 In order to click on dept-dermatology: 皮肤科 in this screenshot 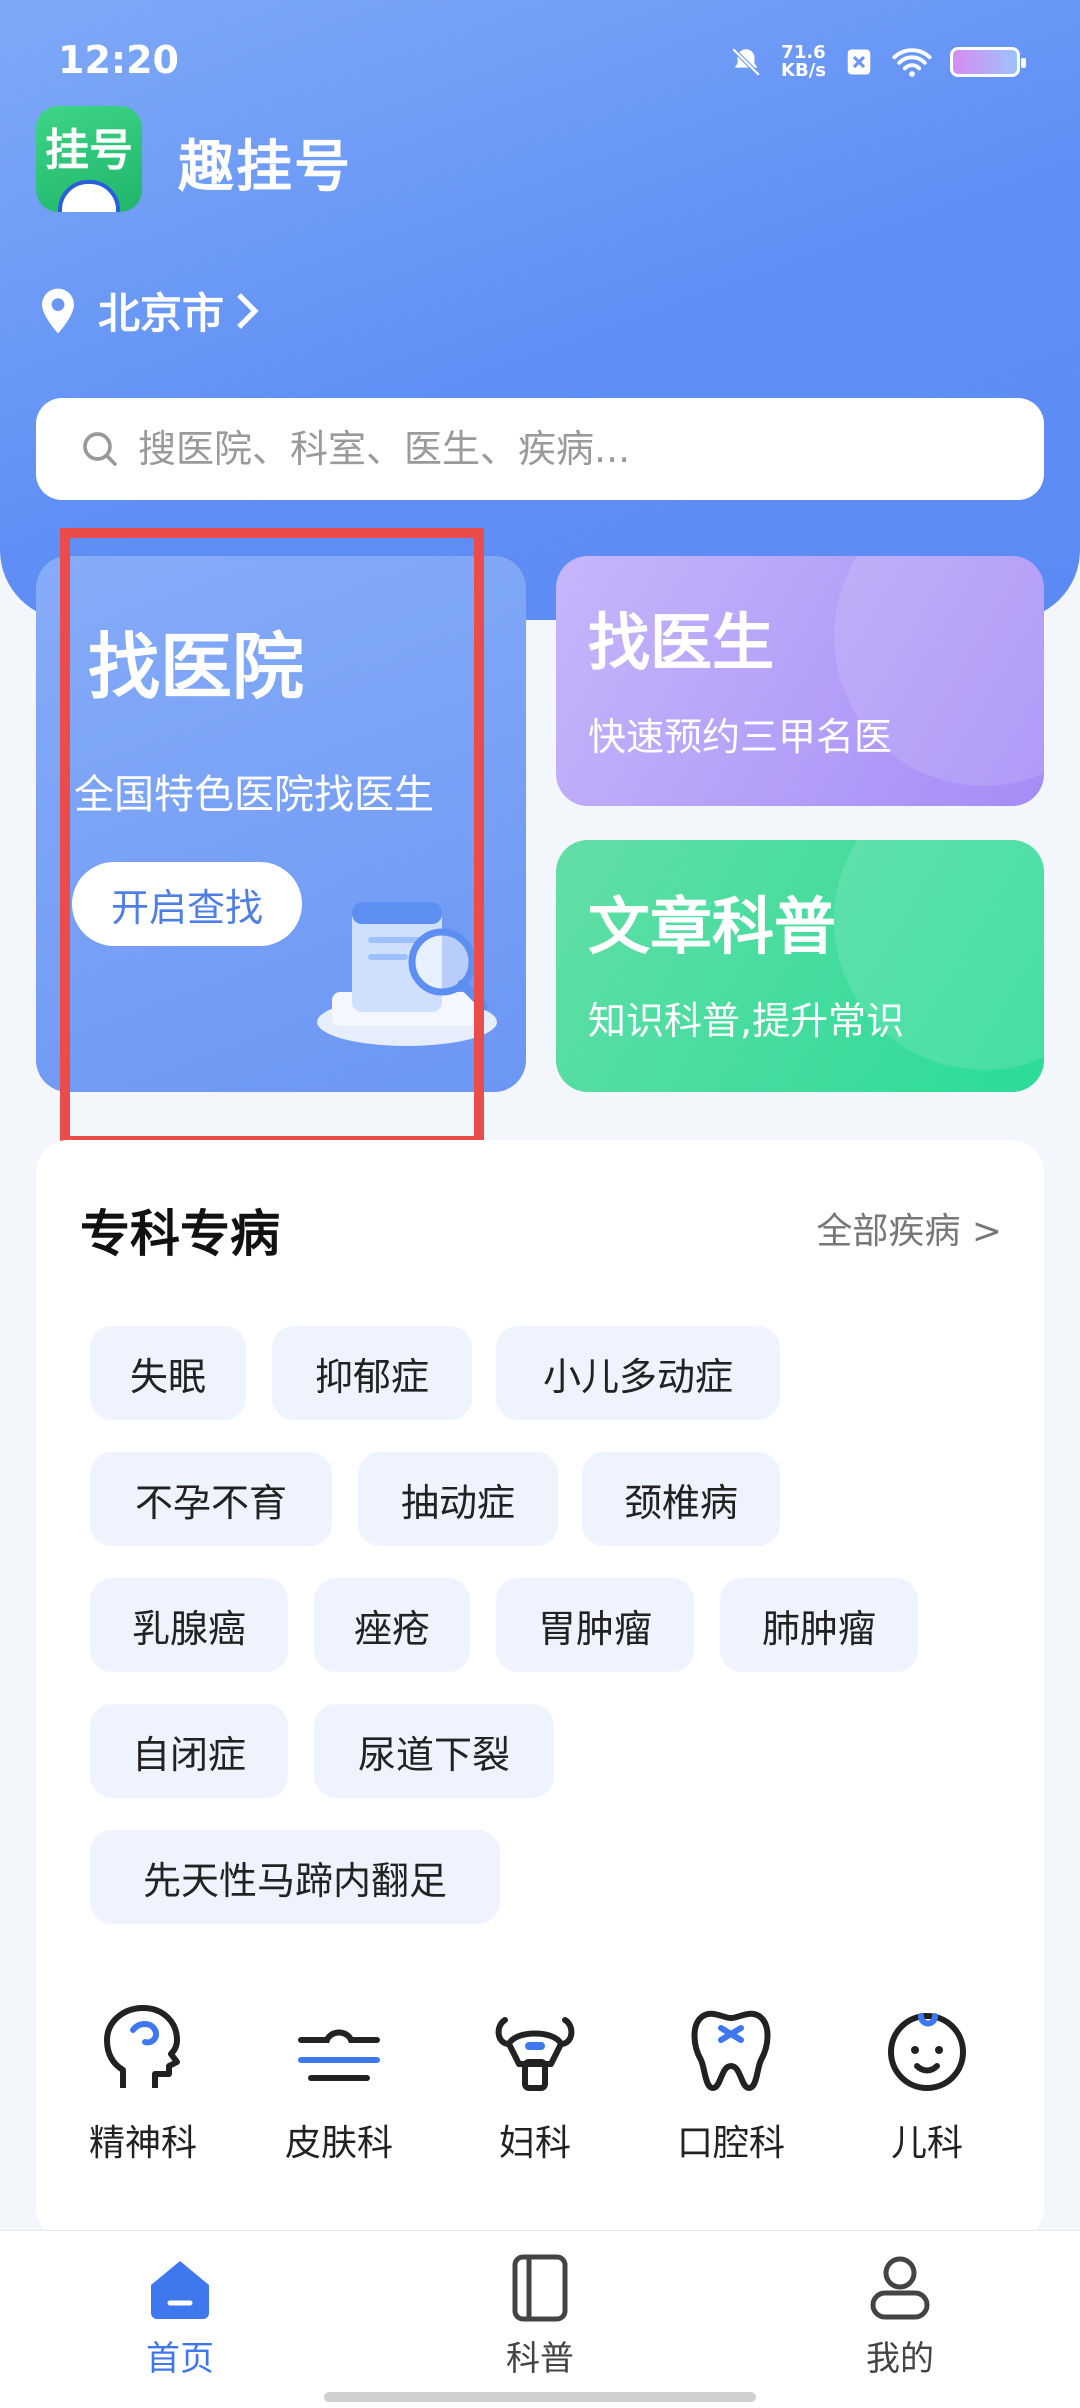, I will do `click(339, 2083)`.